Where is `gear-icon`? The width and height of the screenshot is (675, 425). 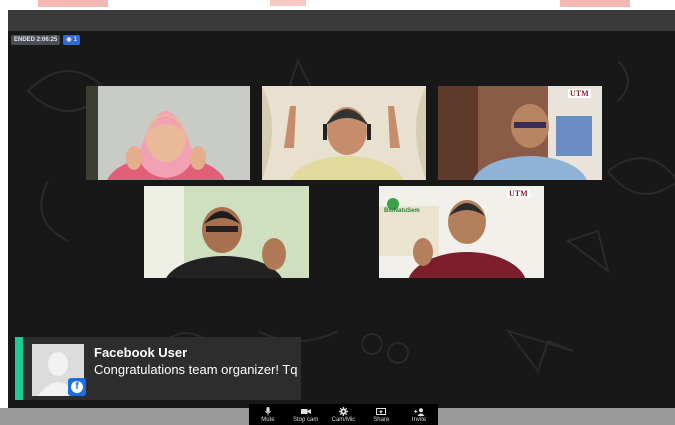 gear-icon is located at coordinates (343, 412).